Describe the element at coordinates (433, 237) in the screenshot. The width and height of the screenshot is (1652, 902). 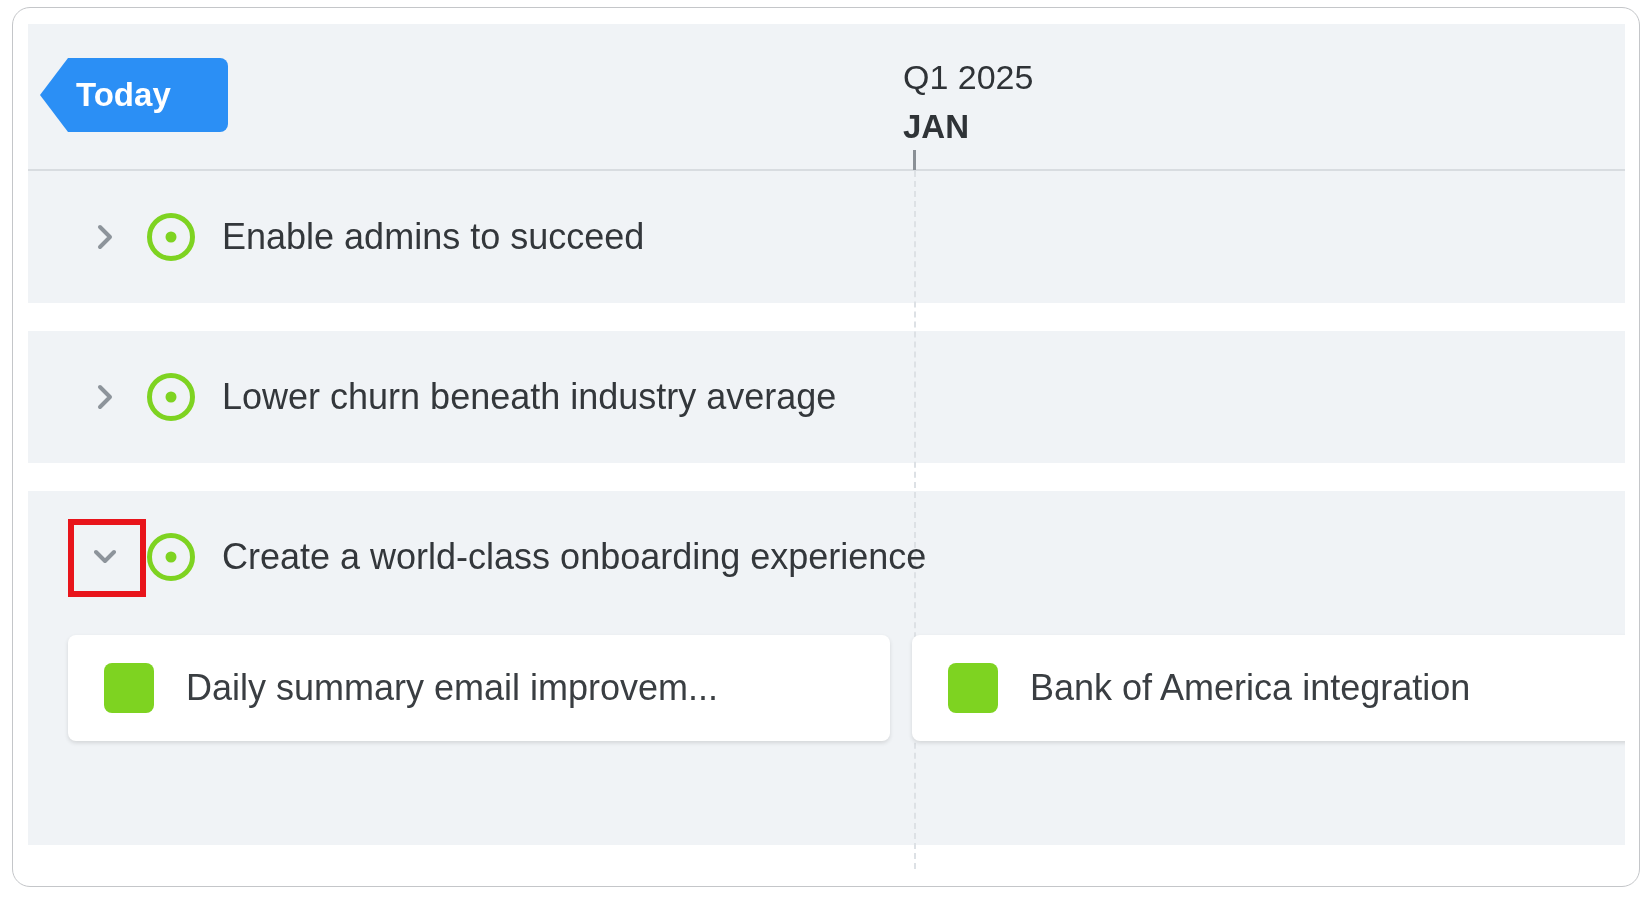
I see `goal-title: Enable admins to succeed` at that location.